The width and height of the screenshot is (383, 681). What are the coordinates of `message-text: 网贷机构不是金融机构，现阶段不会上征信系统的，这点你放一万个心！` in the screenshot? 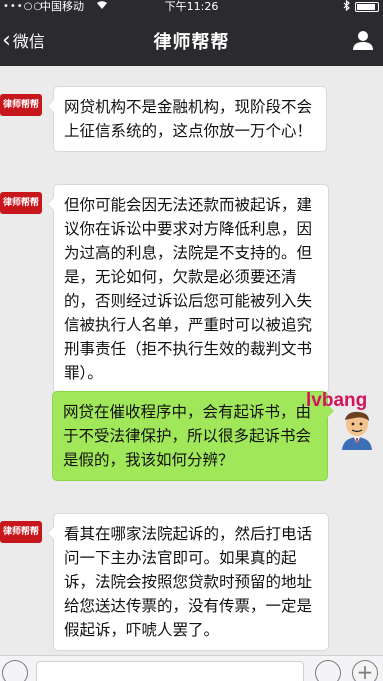 It's located at (188, 119).